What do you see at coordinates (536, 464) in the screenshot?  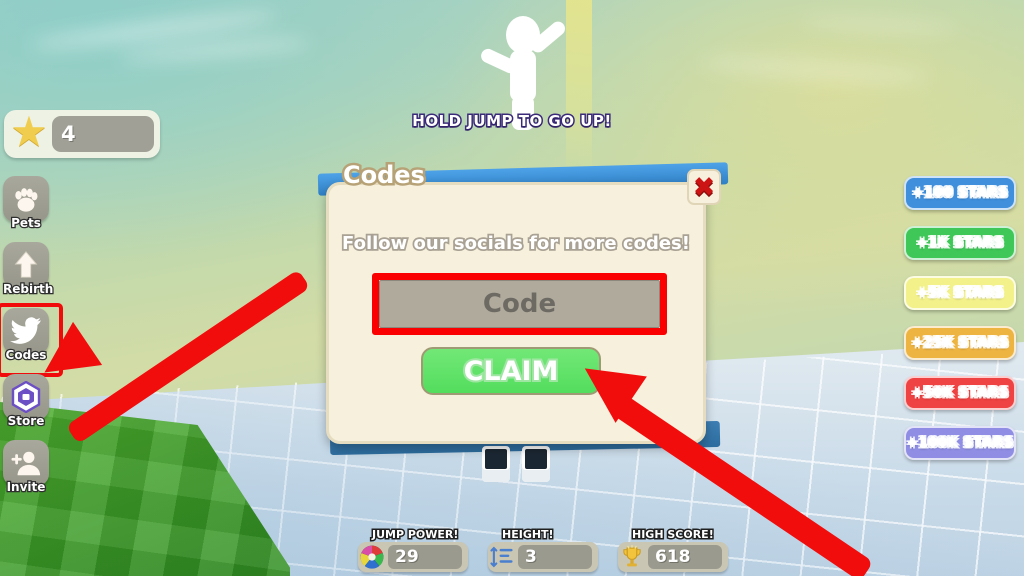 I see `avatar-foot-right` at bounding box center [536, 464].